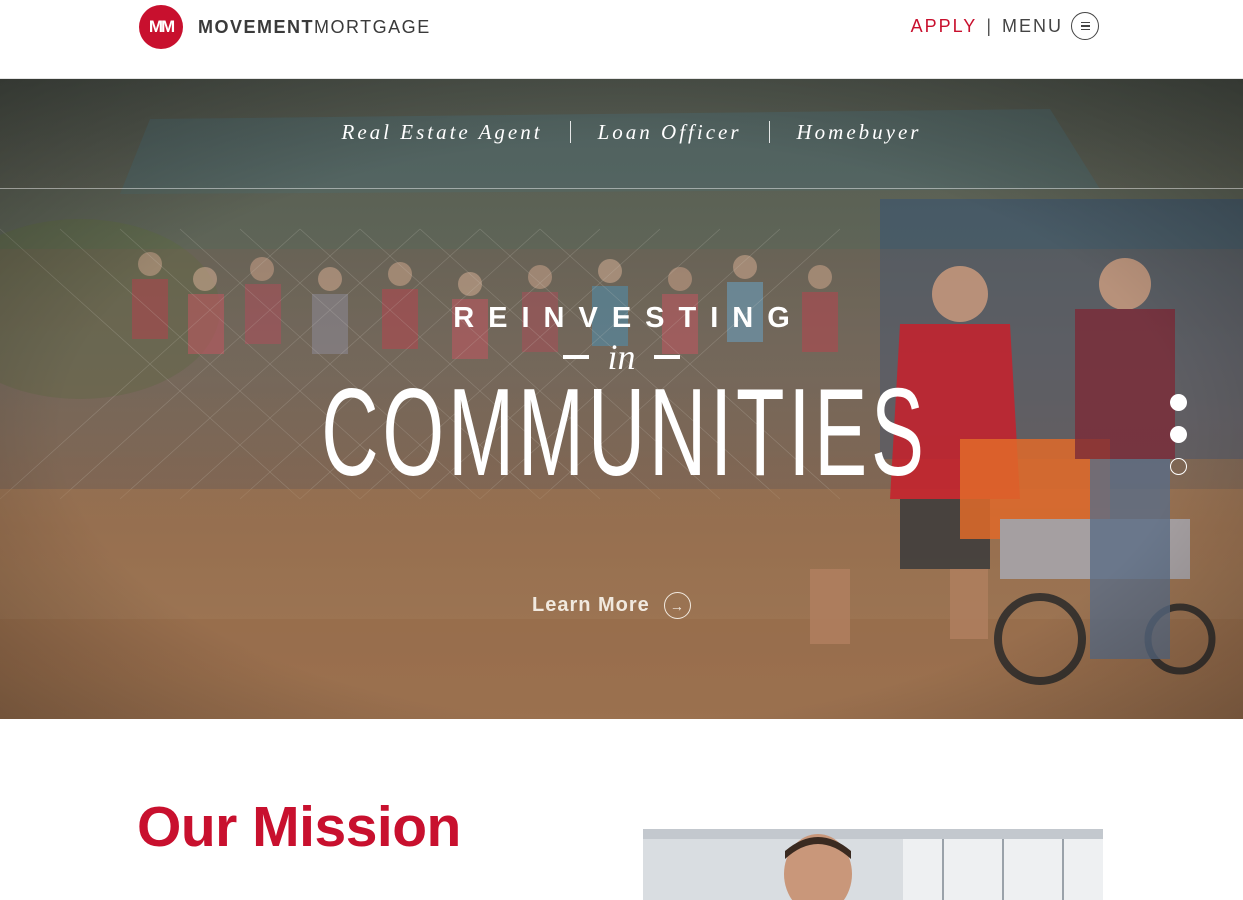 This screenshot has height=900, width=1243. Describe the element at coordinates (372, 26) in the screenshot. I see `logo-word-mortgage: MORTGAGE` at that location.